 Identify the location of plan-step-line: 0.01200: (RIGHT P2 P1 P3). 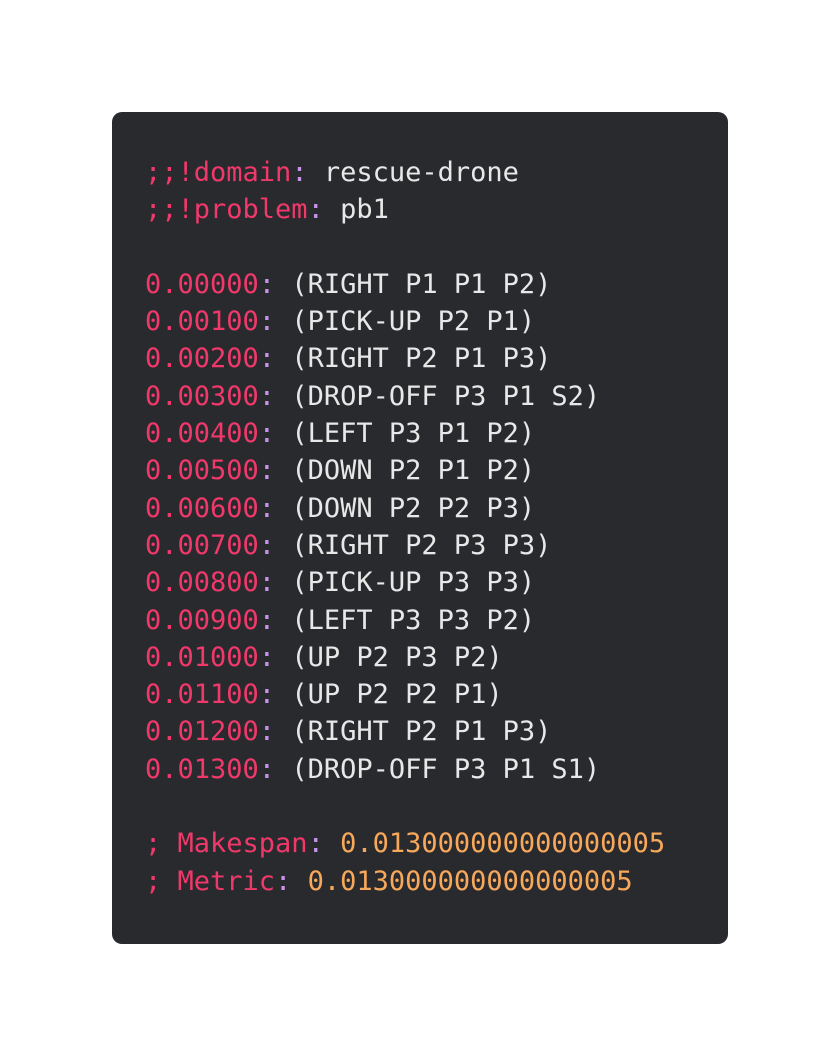
(436, 731).